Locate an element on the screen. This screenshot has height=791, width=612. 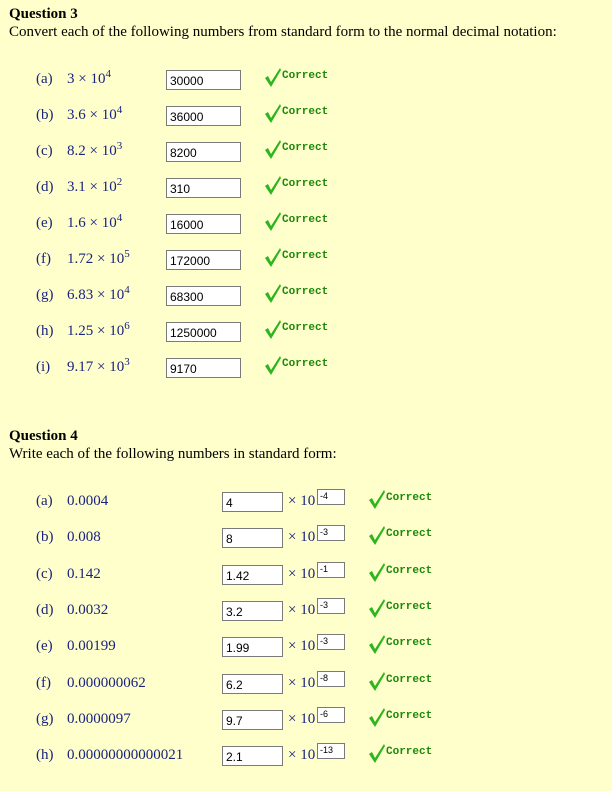
answer-input: 16000 is located at coordinates (203, 224).